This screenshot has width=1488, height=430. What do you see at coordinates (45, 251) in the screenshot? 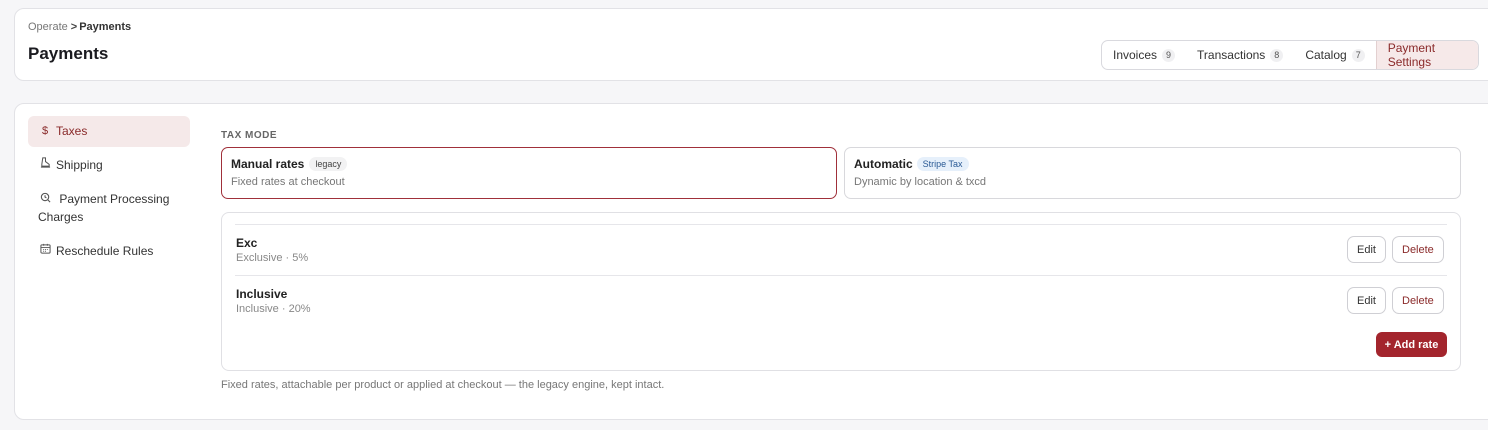
I see `calendar-icon` at bounding box center [45, 251].